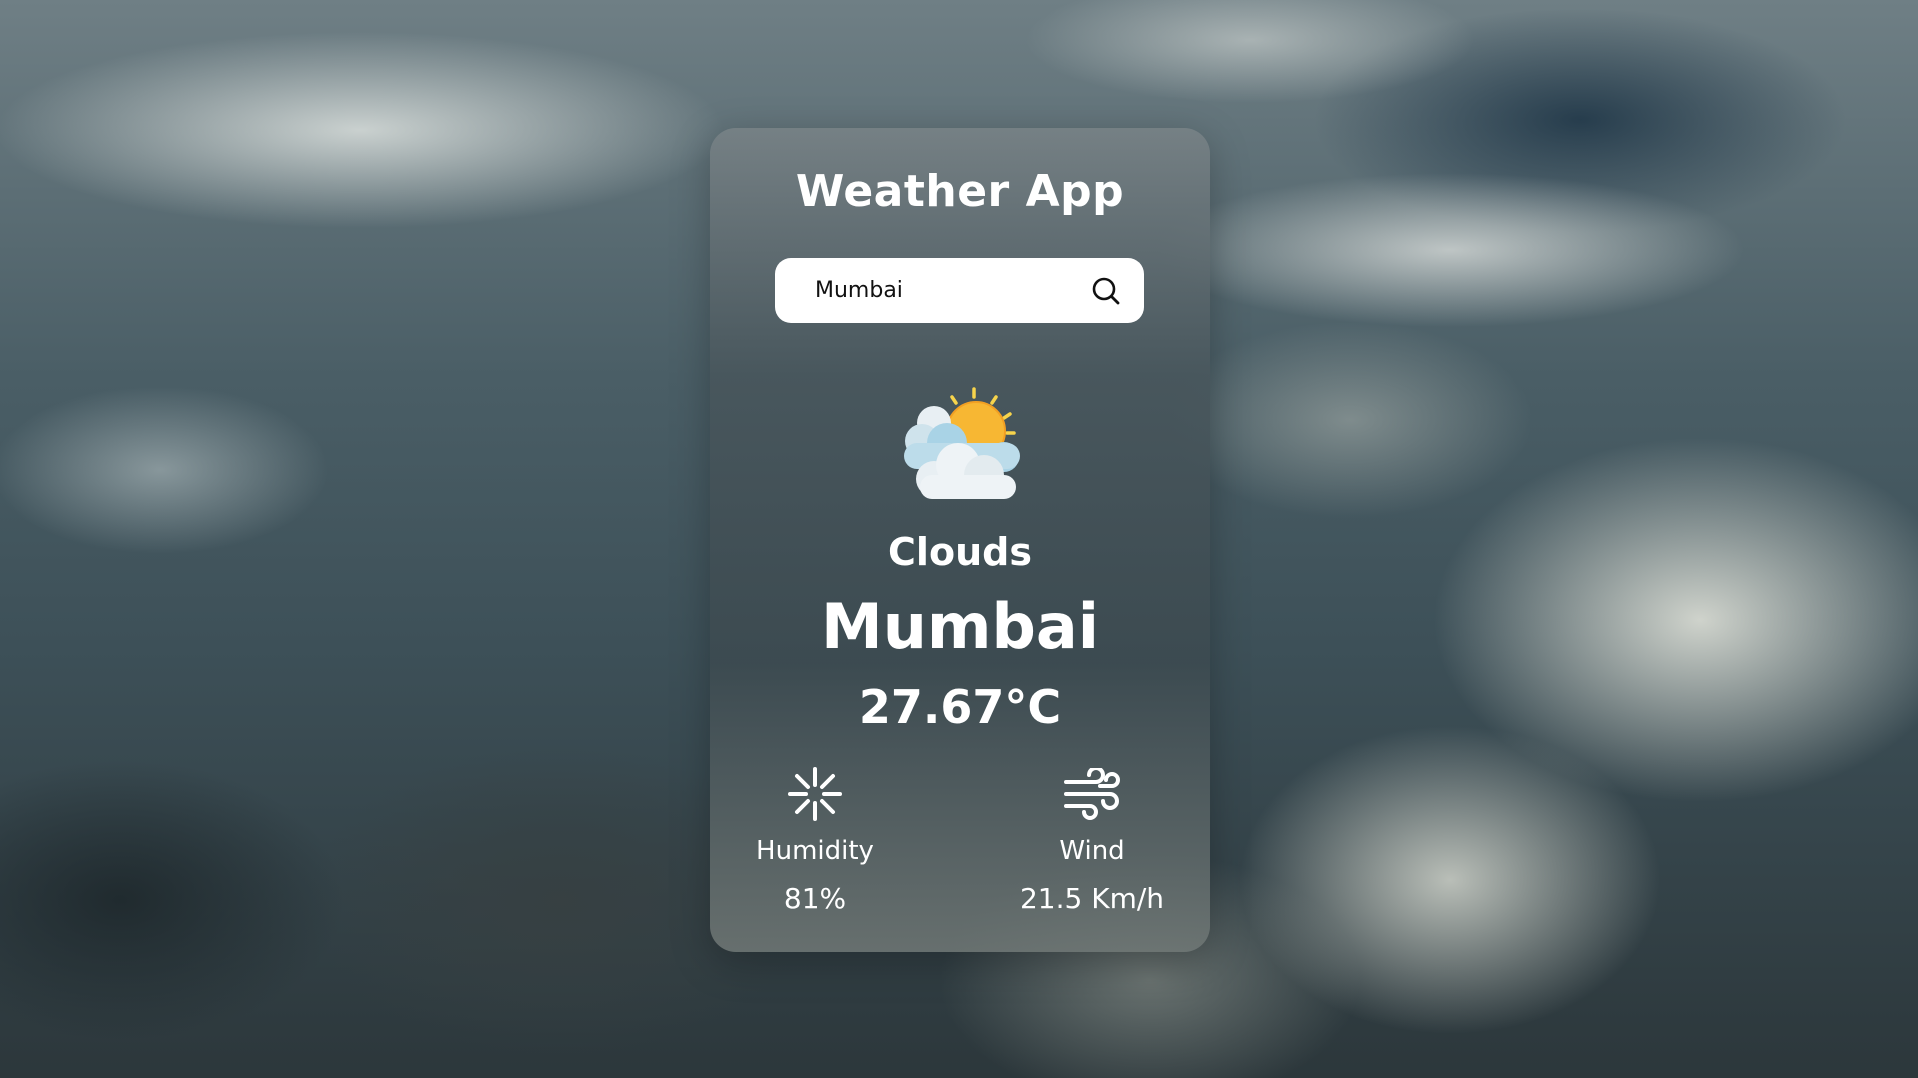 The image size is (1918, 1078). What do you see at coordinates (960, 552) in the screenshot?
I see `weather-condition: Clouds` at bounding box center [960, 552].